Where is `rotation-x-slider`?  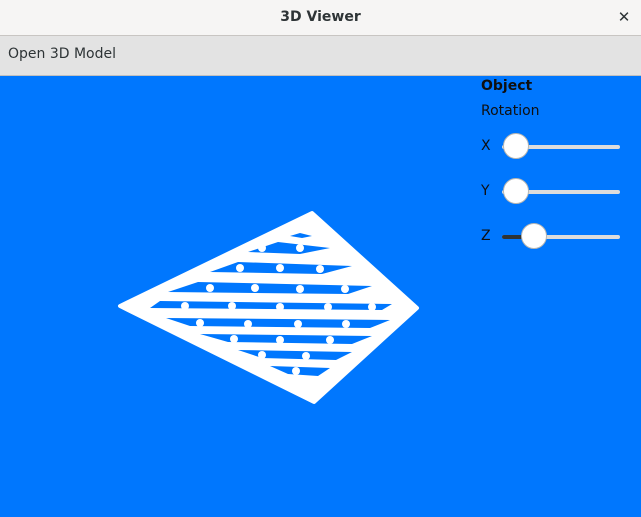
rotation-x-slider is located at coordinates (561, 147).